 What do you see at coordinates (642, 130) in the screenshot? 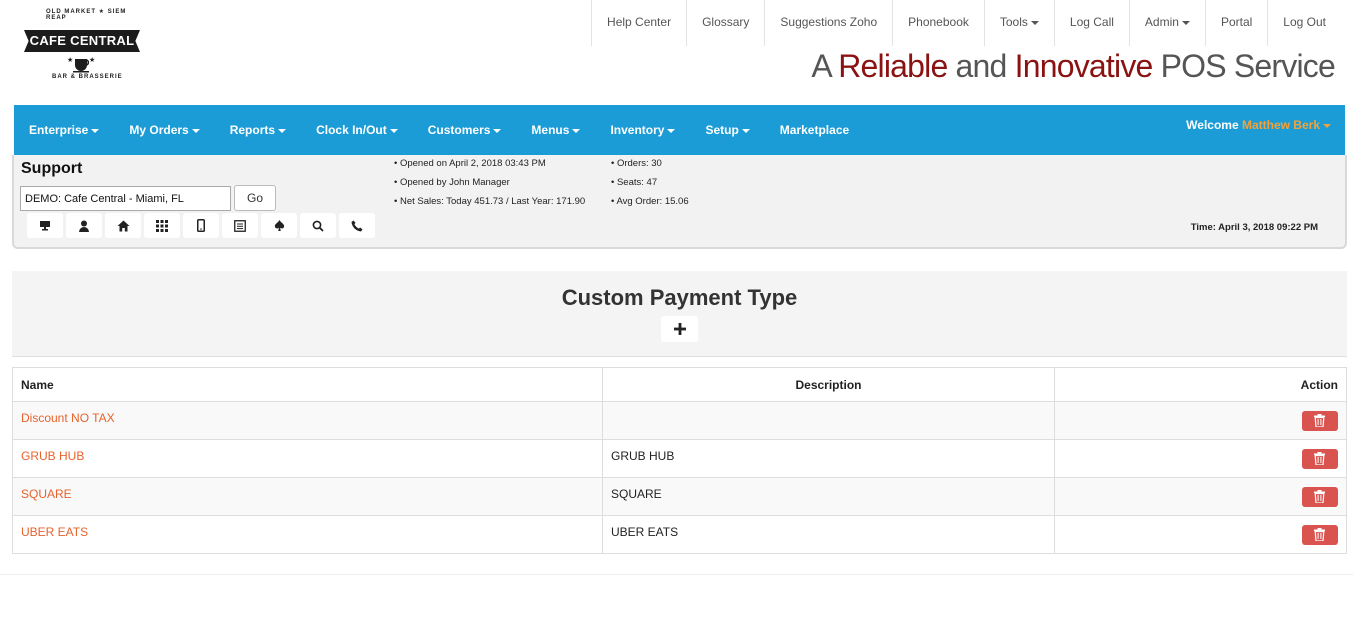
I see `nav-inventory: Inventory` at bounding box center [642, 130].